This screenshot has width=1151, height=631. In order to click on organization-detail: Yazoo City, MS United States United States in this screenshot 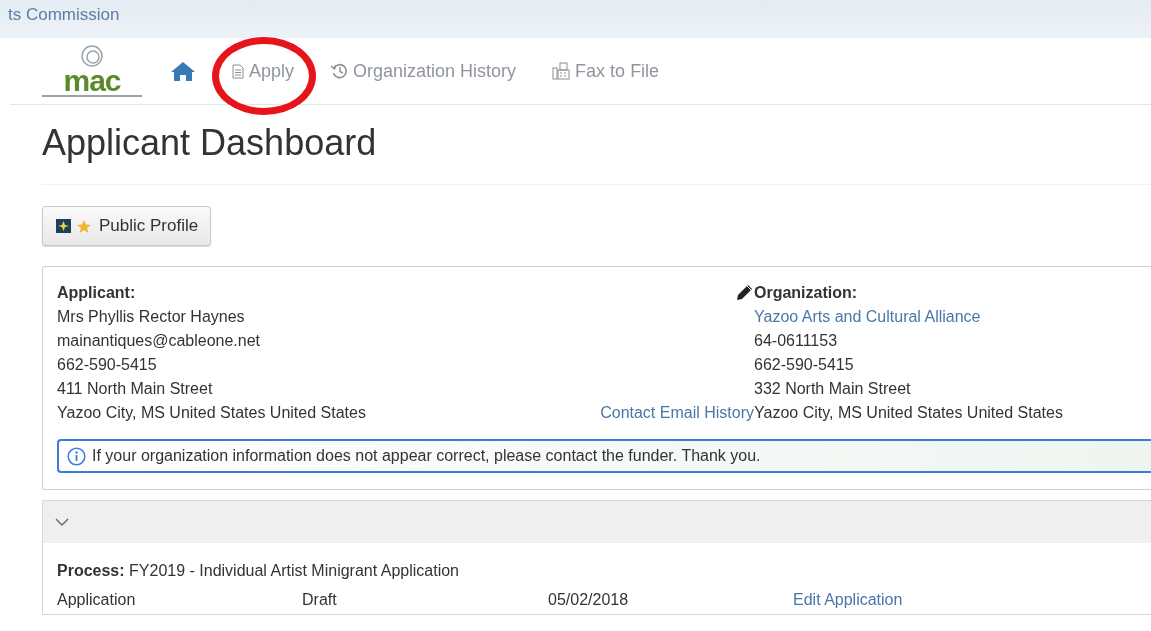, I will do `click(908, 413)`.